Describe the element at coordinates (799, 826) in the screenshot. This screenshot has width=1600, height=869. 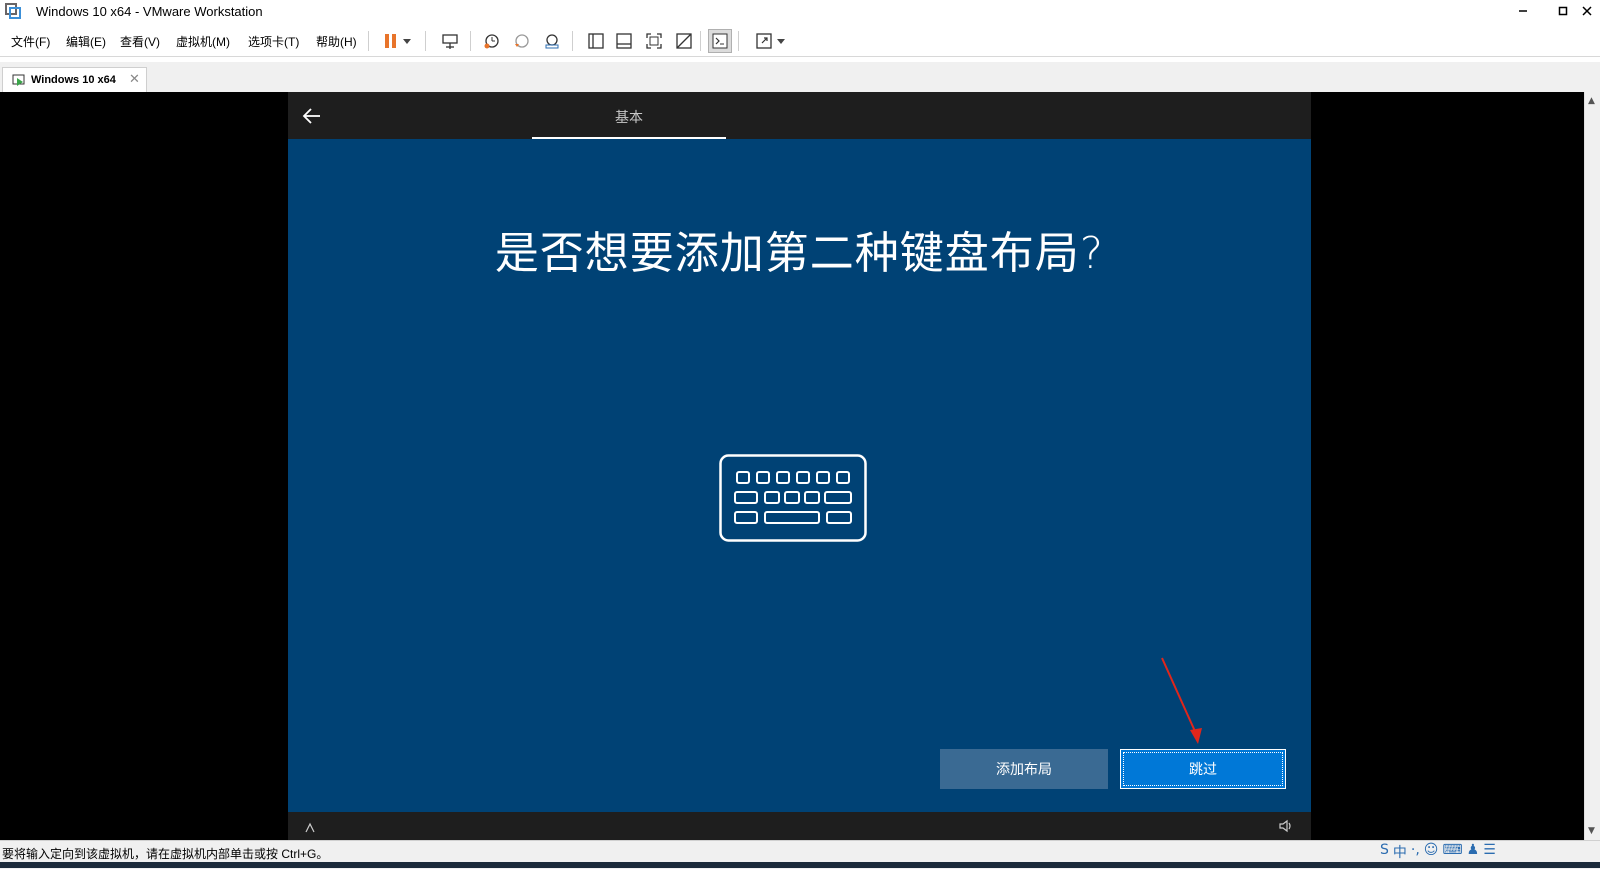
I see `oobe-footer` at that location.